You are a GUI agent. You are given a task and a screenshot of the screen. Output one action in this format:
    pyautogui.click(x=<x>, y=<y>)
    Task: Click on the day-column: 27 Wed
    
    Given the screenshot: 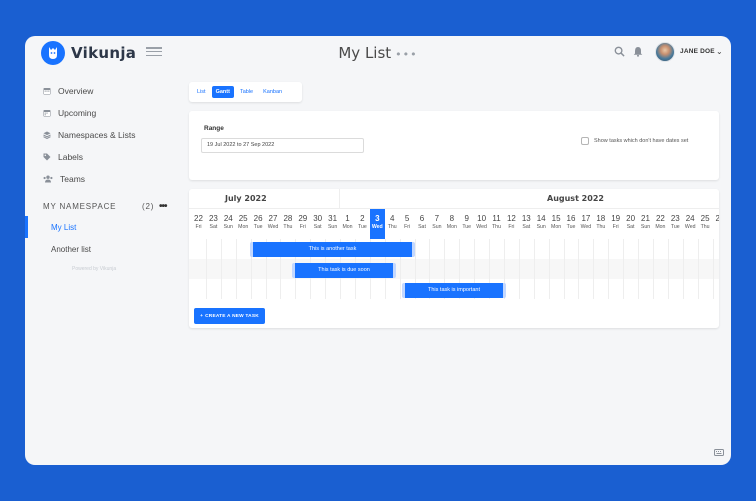 What is the action you would take?
    pyautogui.click(x=273, y=224)
    